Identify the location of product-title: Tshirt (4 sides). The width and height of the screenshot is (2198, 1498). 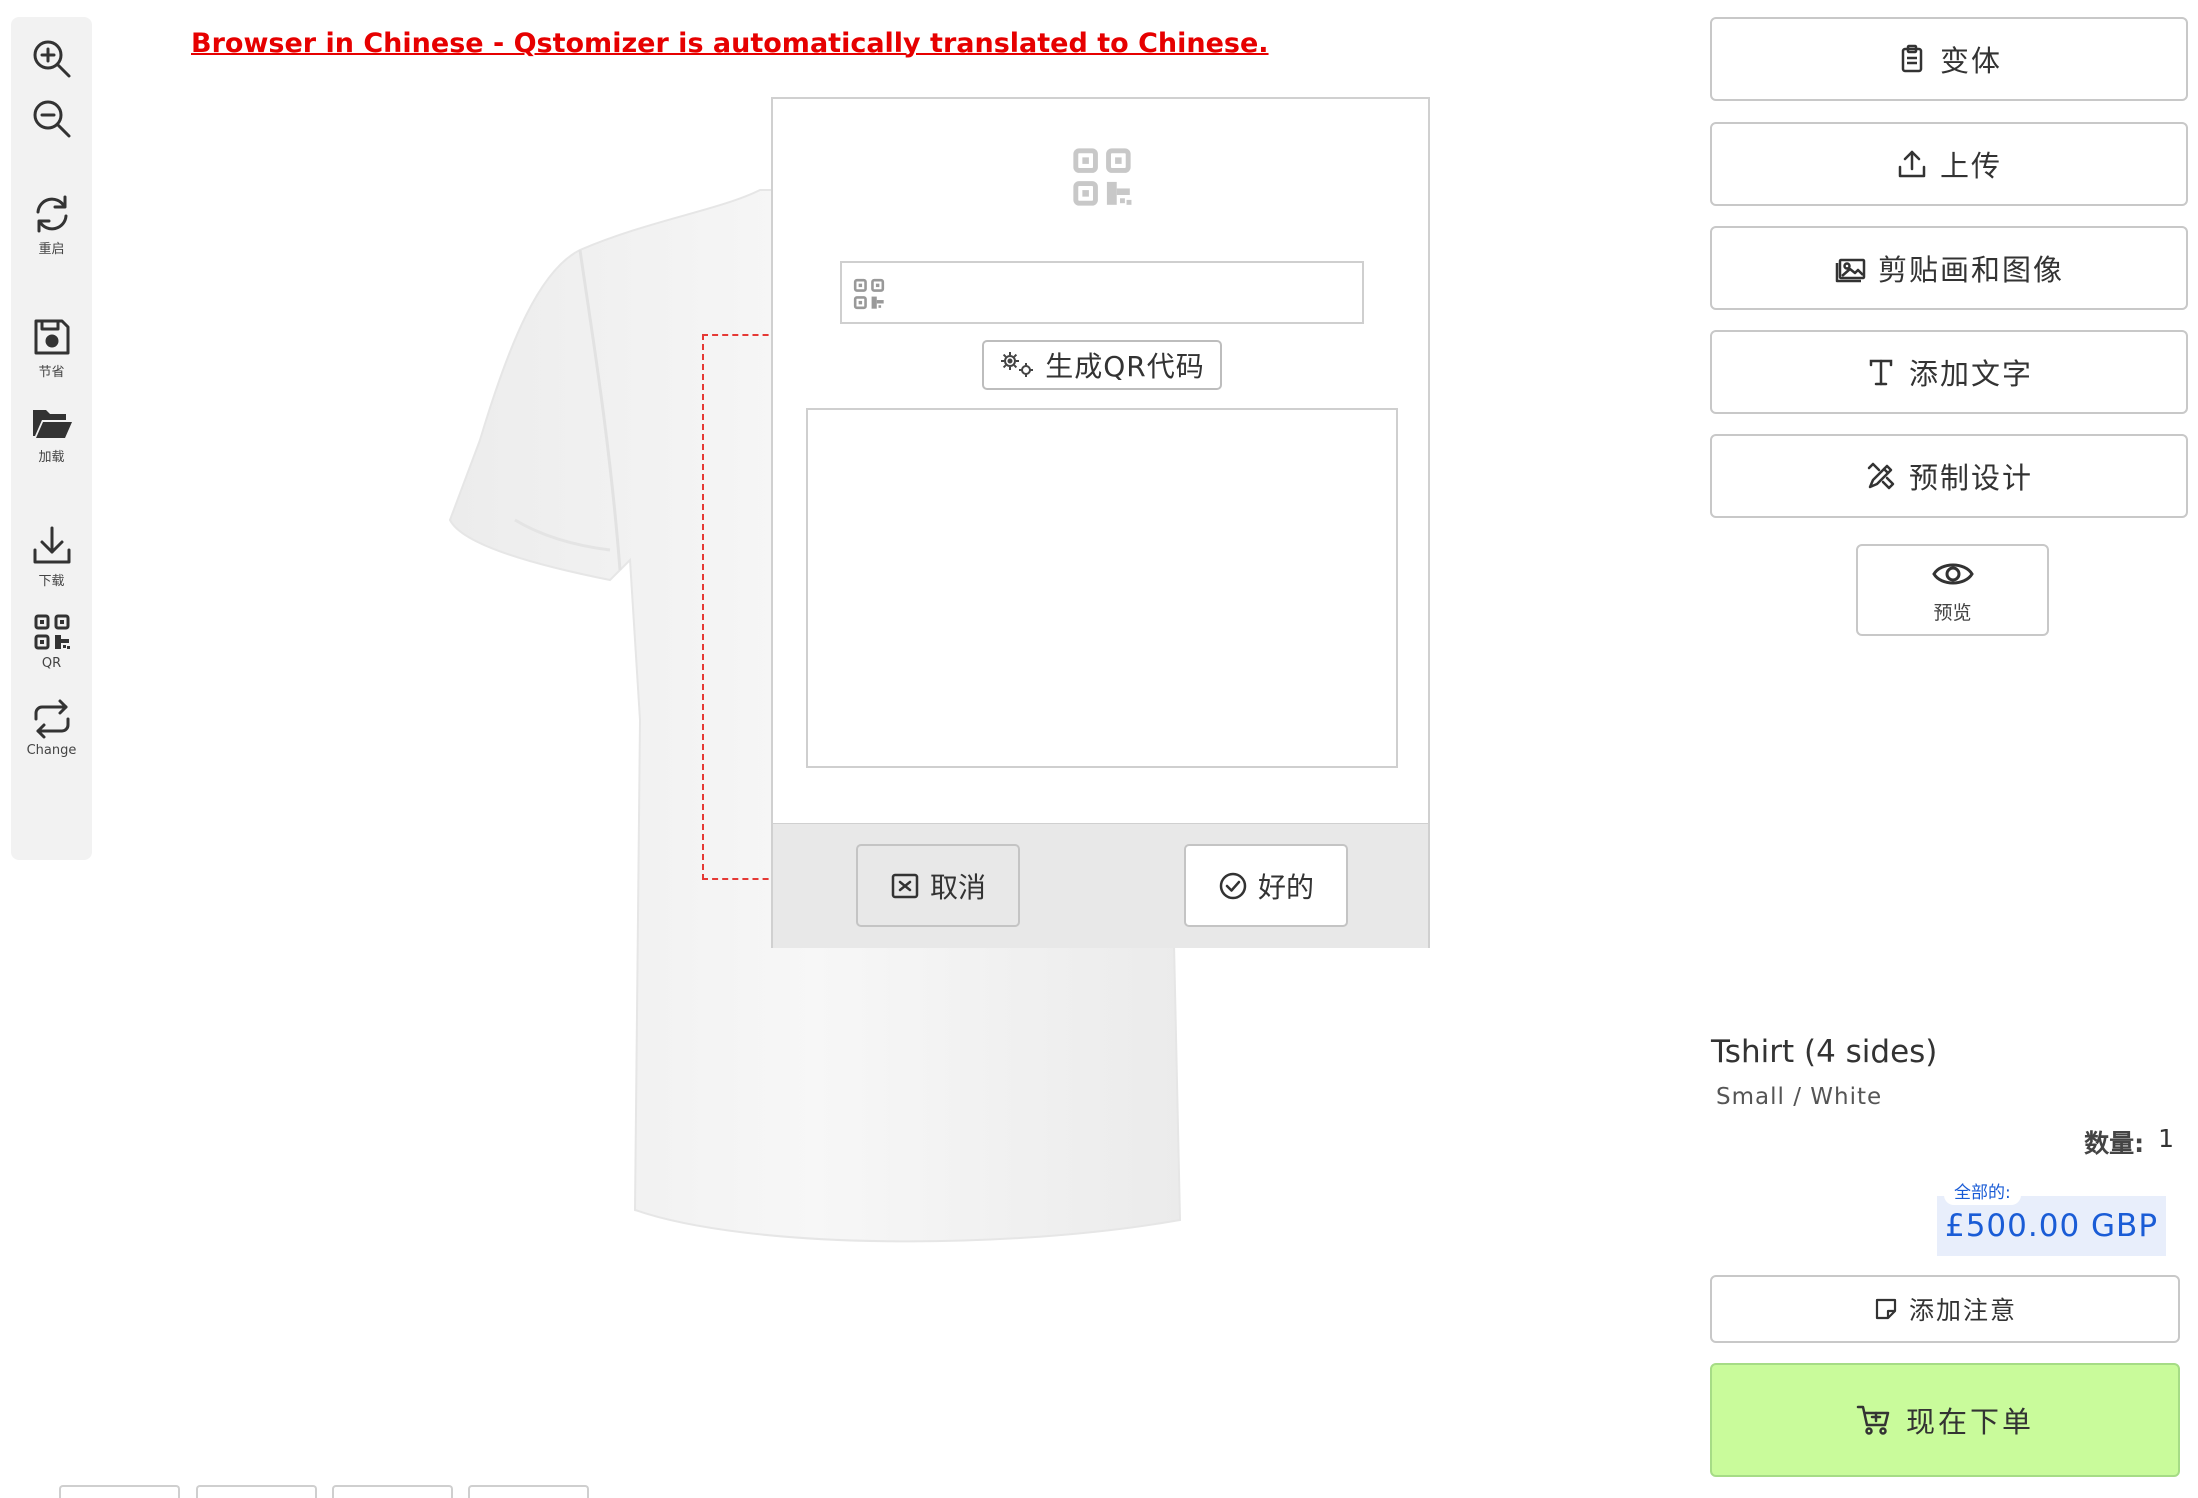
(1824, 1052).